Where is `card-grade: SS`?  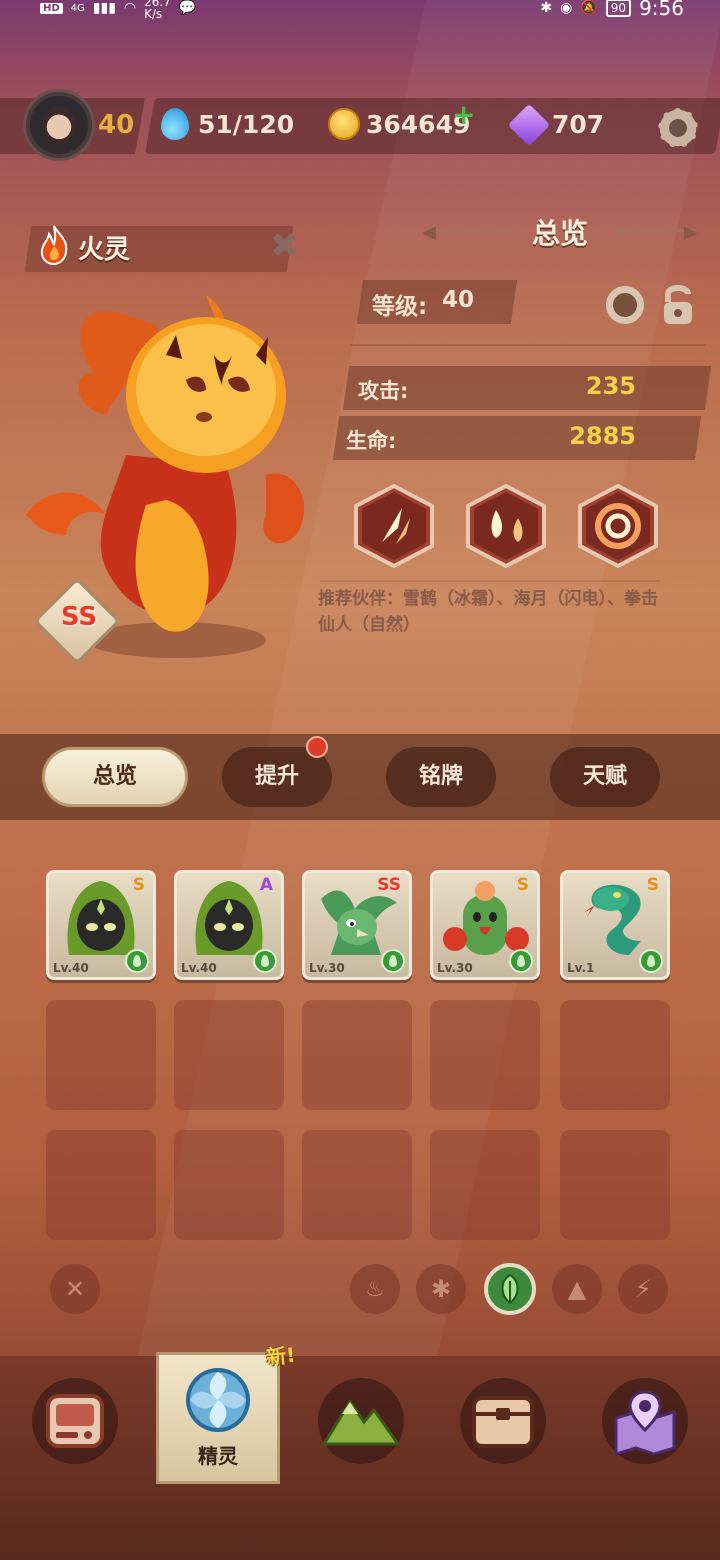
card-grade: SS is located at coordinates (389, 885).